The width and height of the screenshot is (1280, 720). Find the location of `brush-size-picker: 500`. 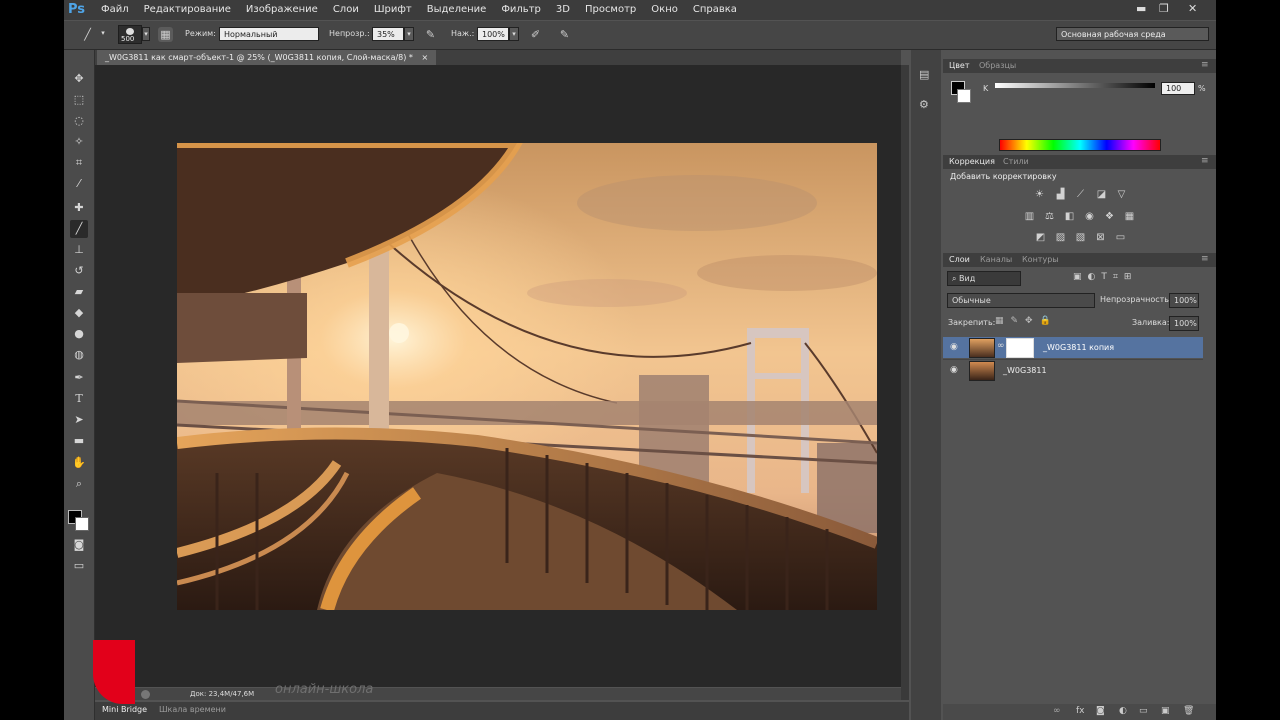

brush-size-picker: 500 is located at coordinates (130, 34).